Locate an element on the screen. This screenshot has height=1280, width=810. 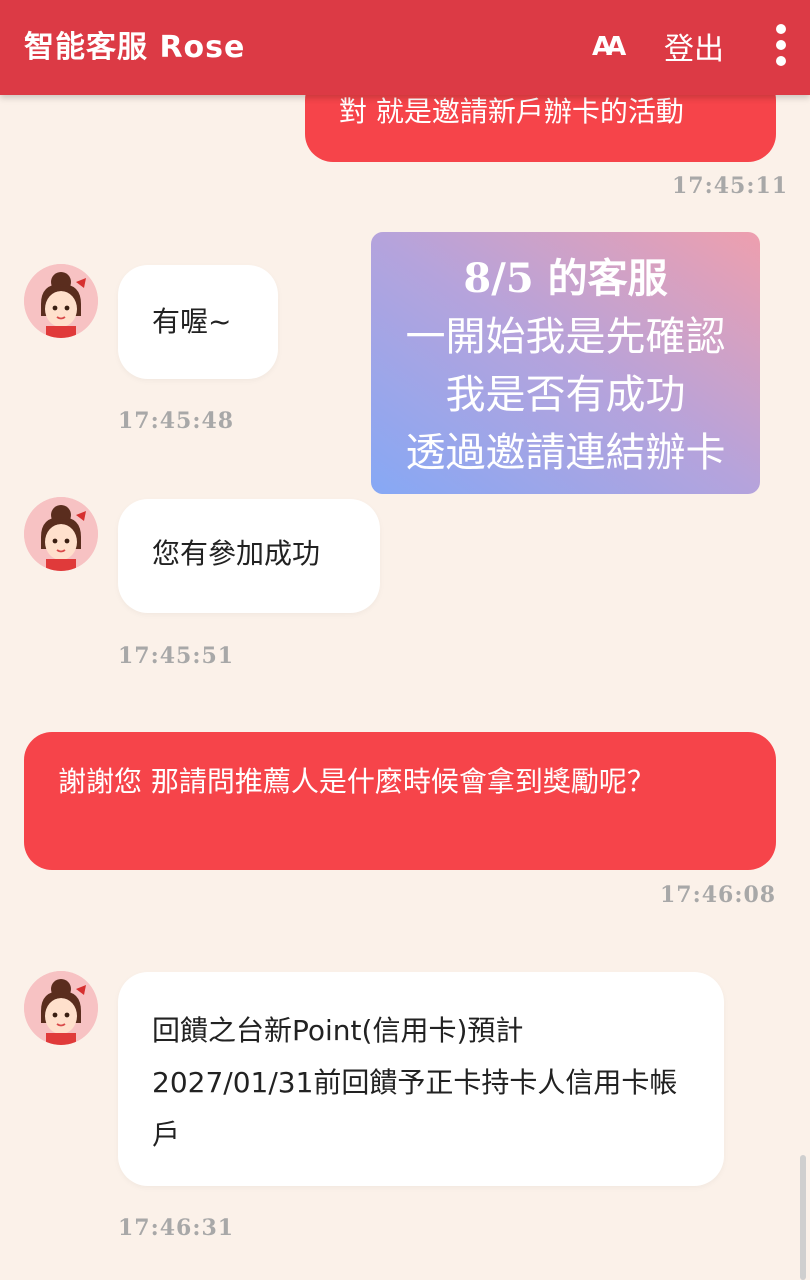
message-timestamp: 17:45:48 is located at coordinates (176, 421).